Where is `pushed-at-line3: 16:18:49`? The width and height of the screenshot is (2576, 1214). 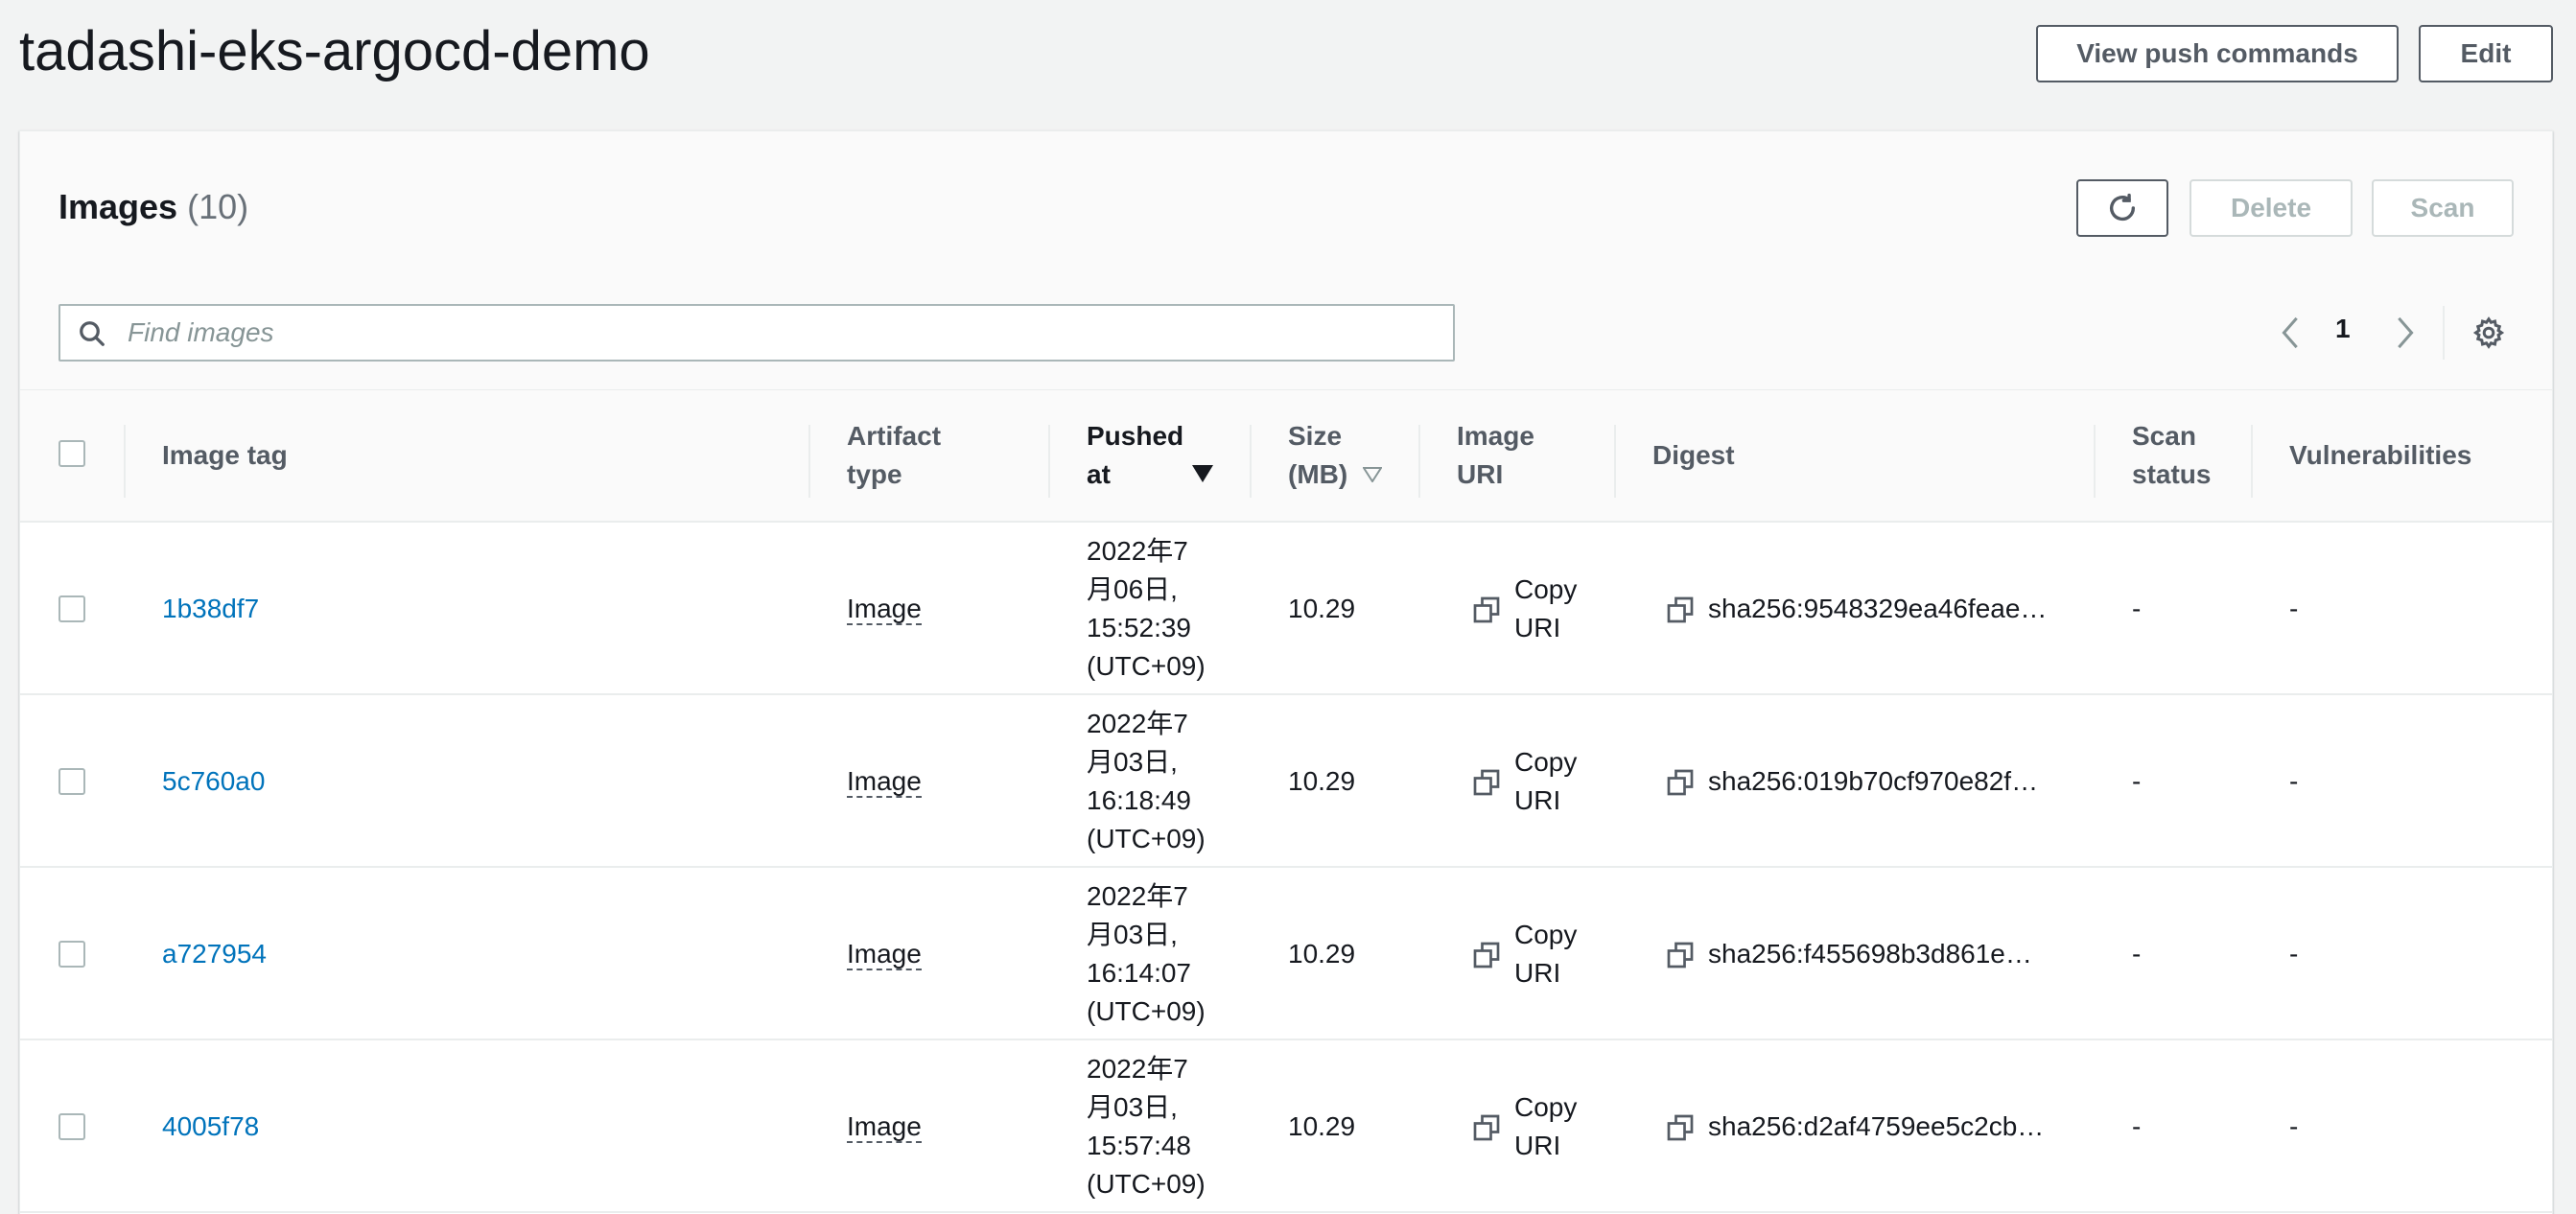
pushed-at-line3: 16:18:49 is located at coordinates (1139, 800).